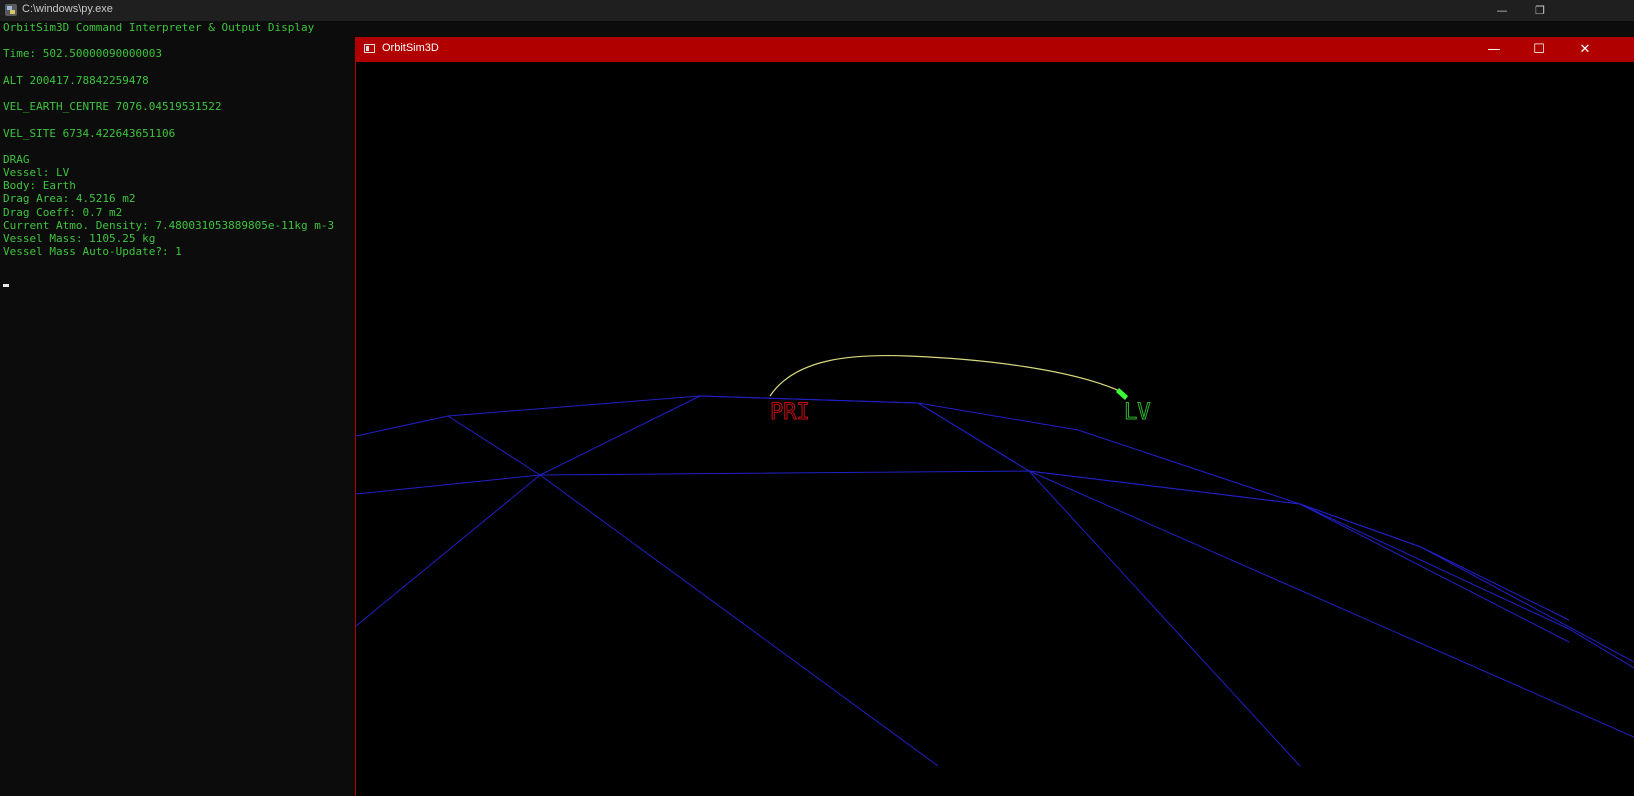 The height and width of the screenshot is (796, 1634). What do you see at coordinates (11, 10) in the screenshot?
I see `python-icon` at bounding box center [11, 10].